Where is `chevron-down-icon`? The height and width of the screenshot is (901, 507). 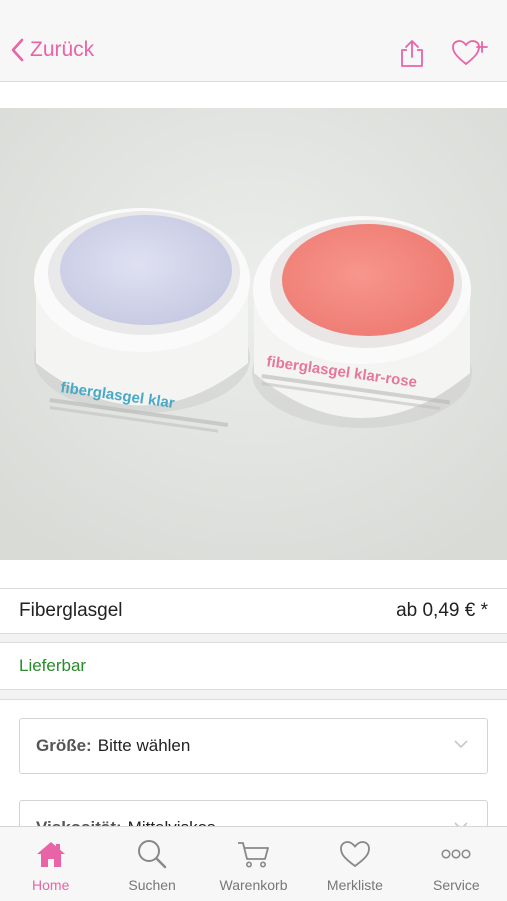
chevron-down-icon is located at coordinates (461, 744).